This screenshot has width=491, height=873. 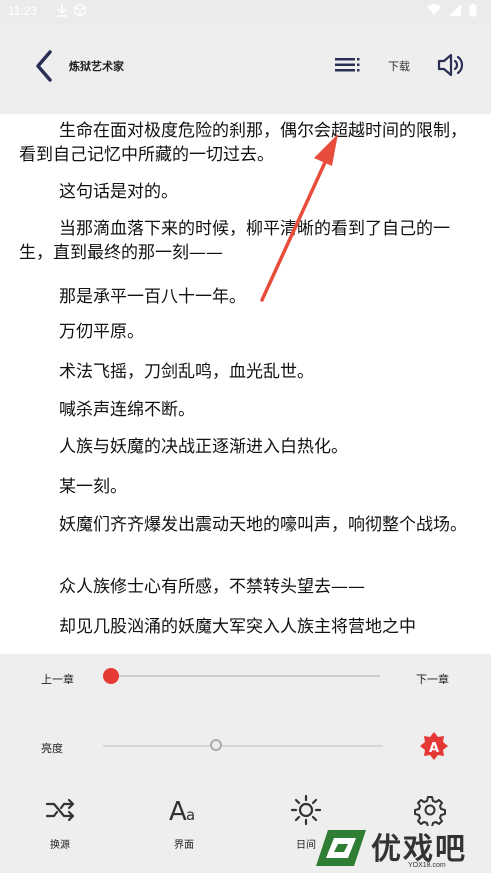 I want to click on chevron-left-icon, so click(x=44, y=66).